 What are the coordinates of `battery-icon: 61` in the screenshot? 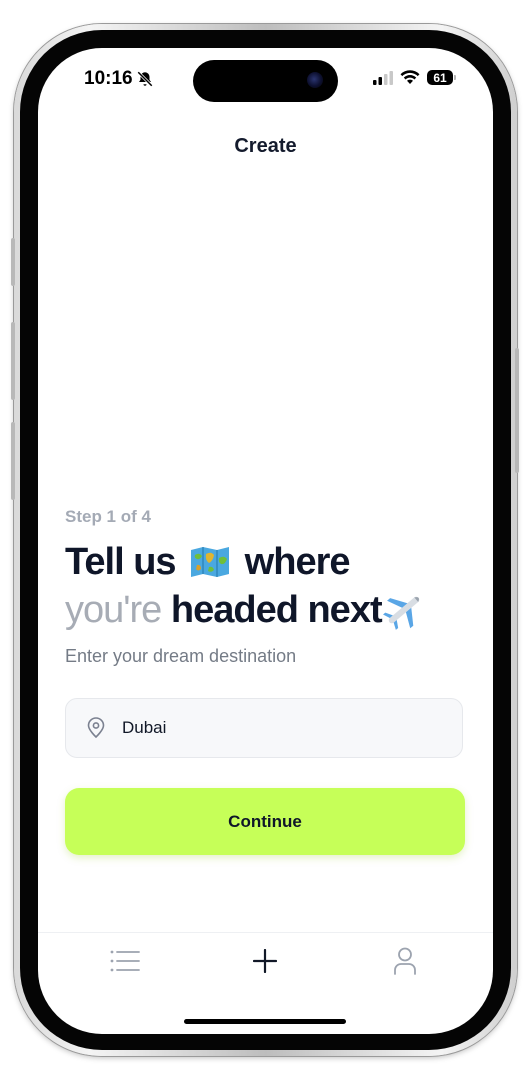 It's located at (441, 77).